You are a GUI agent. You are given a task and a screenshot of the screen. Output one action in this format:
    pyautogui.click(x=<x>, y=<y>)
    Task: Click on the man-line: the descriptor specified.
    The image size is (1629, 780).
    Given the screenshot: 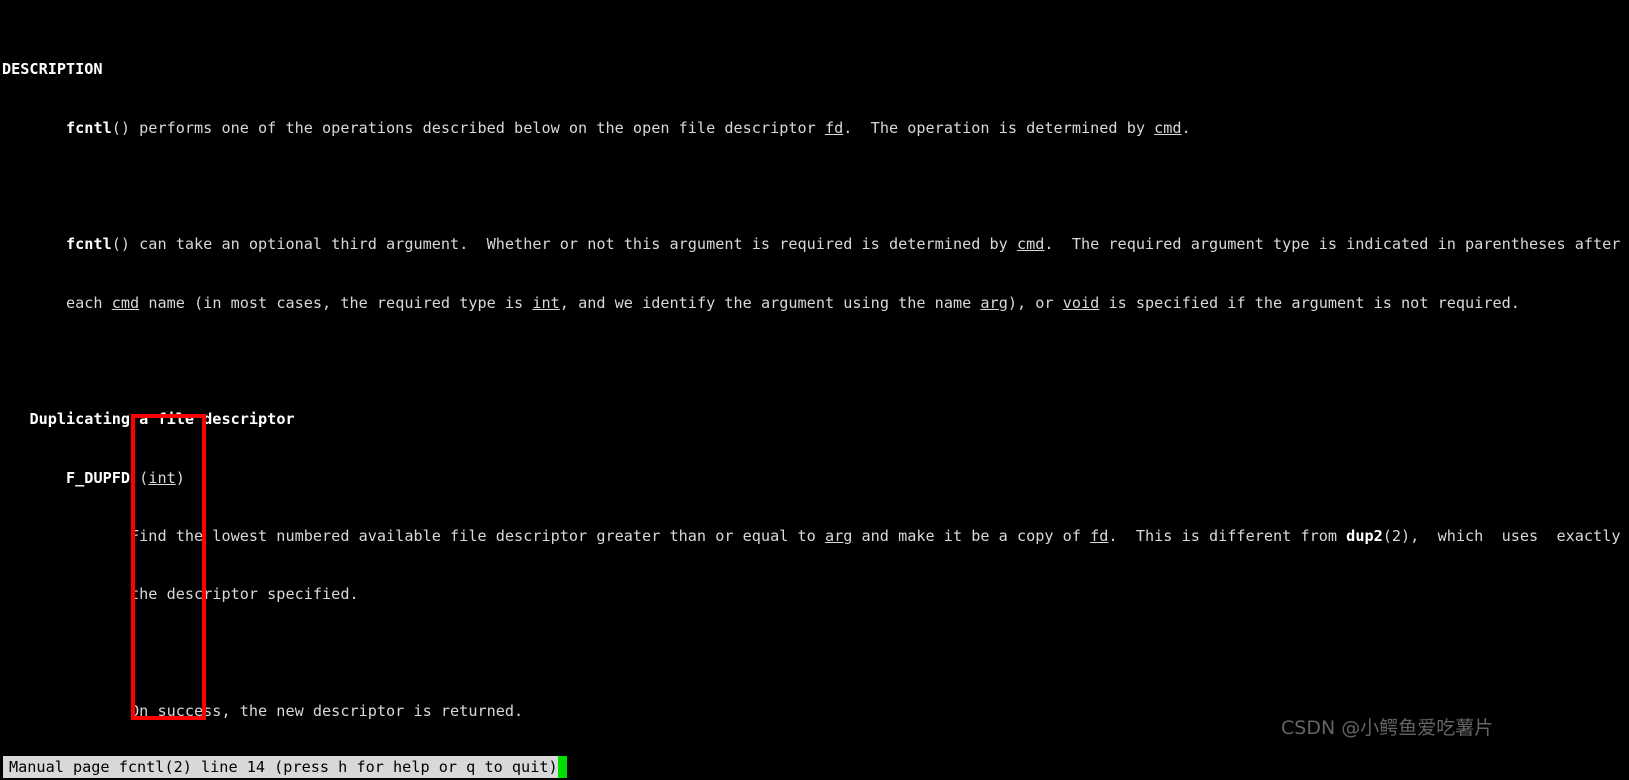 What is the action you would take?
    pyautogui.click(x=180, y=594)
    